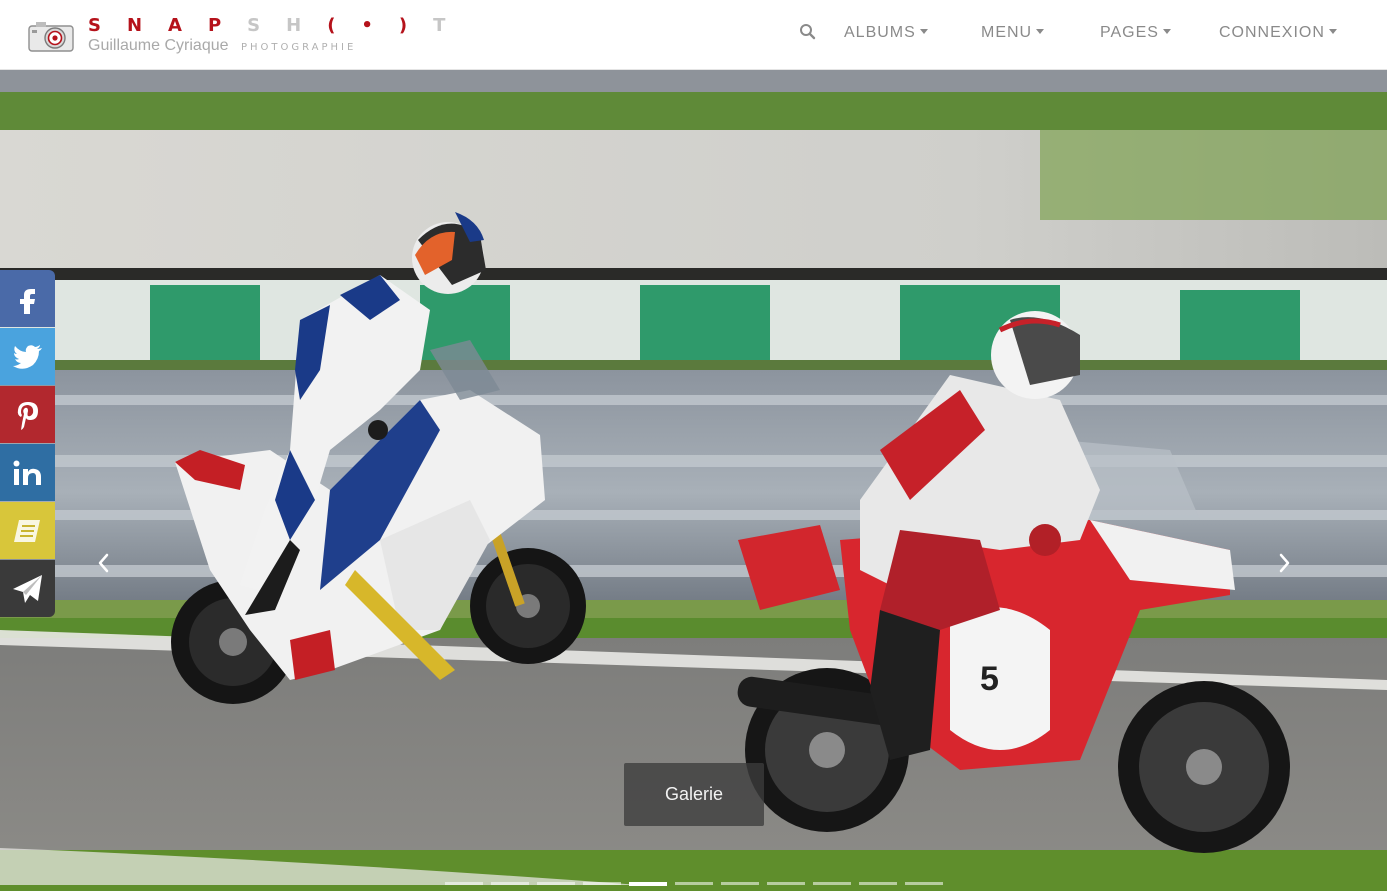 This screenshot has height=891, width=1387. Describe the element at coordinates (27, 301) in the screenshot. I see `facebook-icon` at that location.